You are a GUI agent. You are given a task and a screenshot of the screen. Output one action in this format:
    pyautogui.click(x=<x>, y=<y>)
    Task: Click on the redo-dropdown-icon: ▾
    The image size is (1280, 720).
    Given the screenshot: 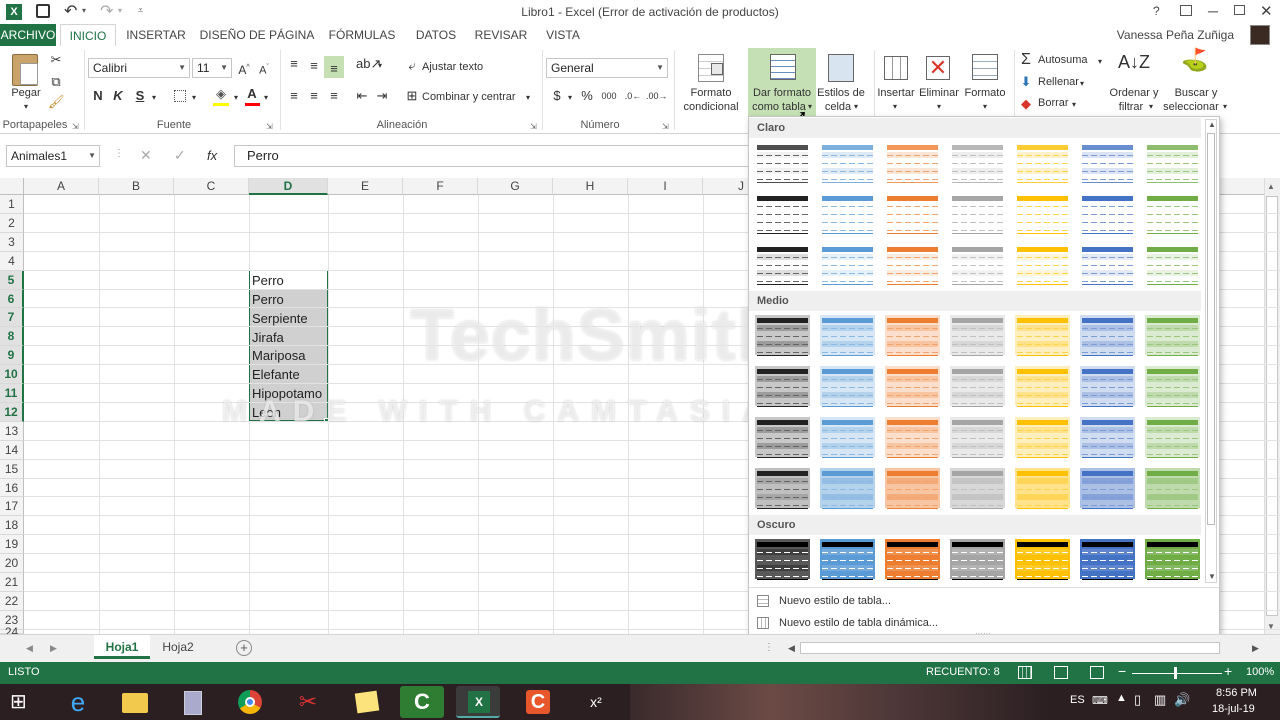 What is the action you would take?
    pyautogui.click(x=120, y=10)
    